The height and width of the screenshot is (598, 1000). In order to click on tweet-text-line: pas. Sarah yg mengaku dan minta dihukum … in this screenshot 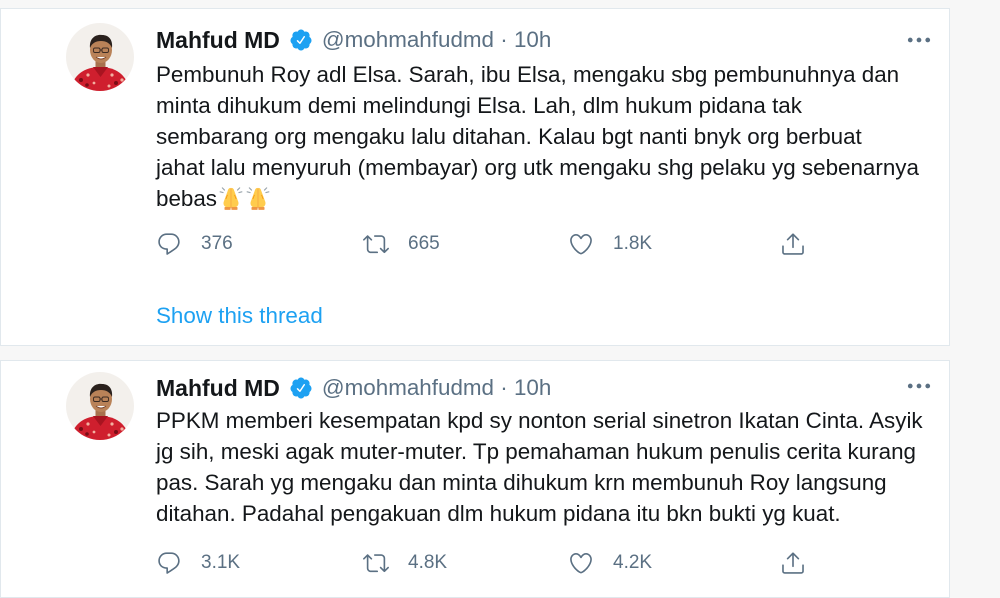, I will do `click(521, 482)`.